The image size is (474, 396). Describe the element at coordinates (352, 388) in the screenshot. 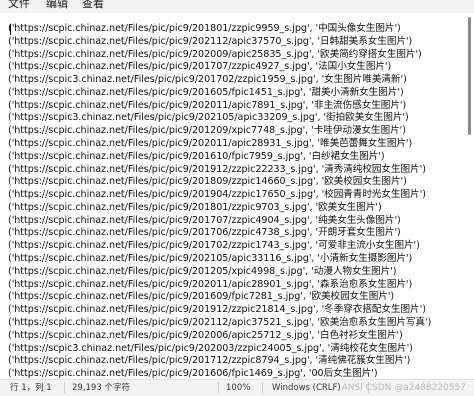

I see `encoding-label: ANSI` at that location.